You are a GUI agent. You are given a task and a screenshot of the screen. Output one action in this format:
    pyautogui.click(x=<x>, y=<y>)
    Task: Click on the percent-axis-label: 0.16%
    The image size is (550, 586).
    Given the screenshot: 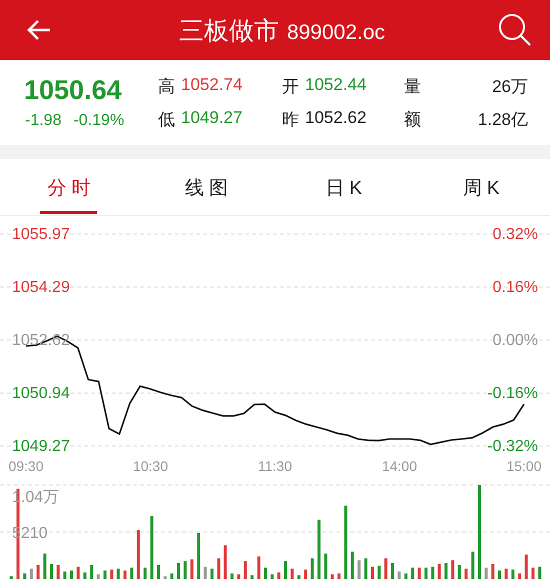 What is the action you would take?
    pyautogui.click(x=515, y=287)
    